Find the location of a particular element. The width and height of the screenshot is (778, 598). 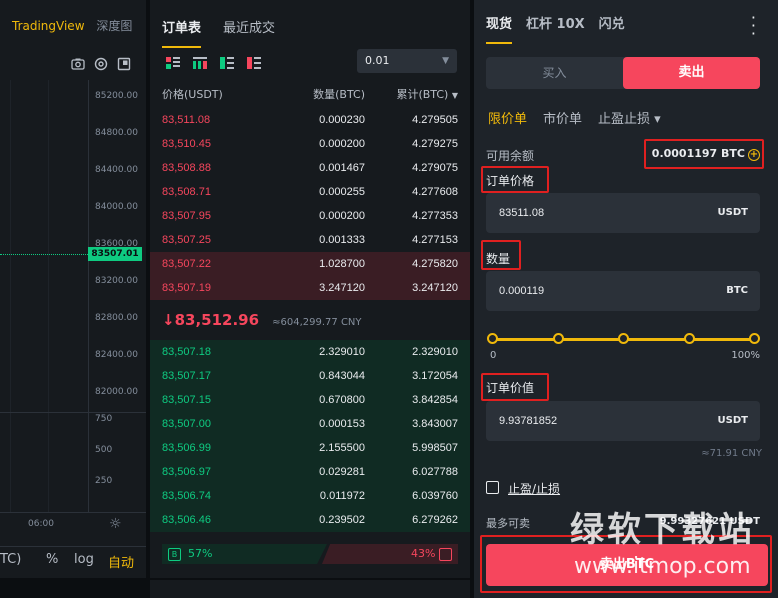

sell-side-button: 卖出 is located at coordinates (691, 73).